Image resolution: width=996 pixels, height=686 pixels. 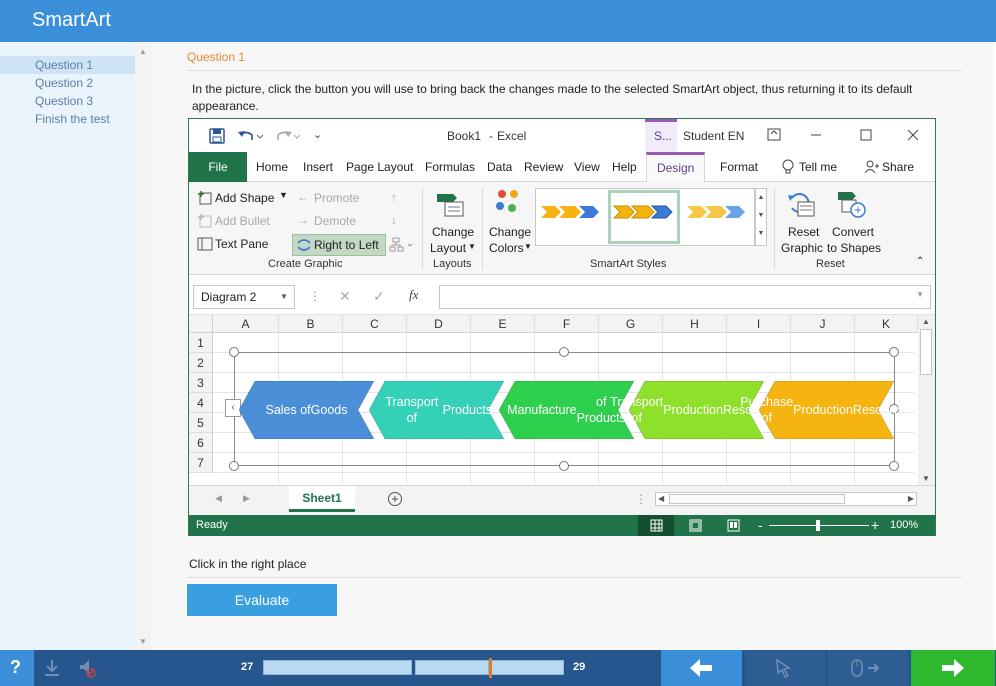 What do you see at coordinates (379, 296) in the screenshot?
I see `enter-formula-icon: ✓` at bounding box center [379, 296].